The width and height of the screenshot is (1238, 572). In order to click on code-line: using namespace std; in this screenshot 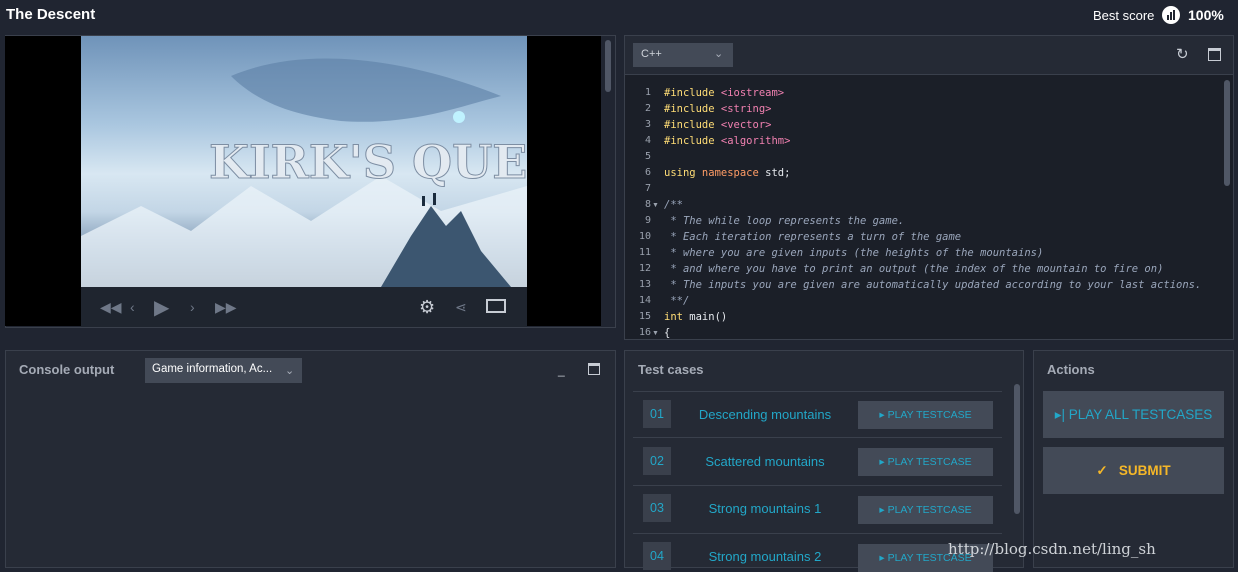, I will do `click(727, 173)`.